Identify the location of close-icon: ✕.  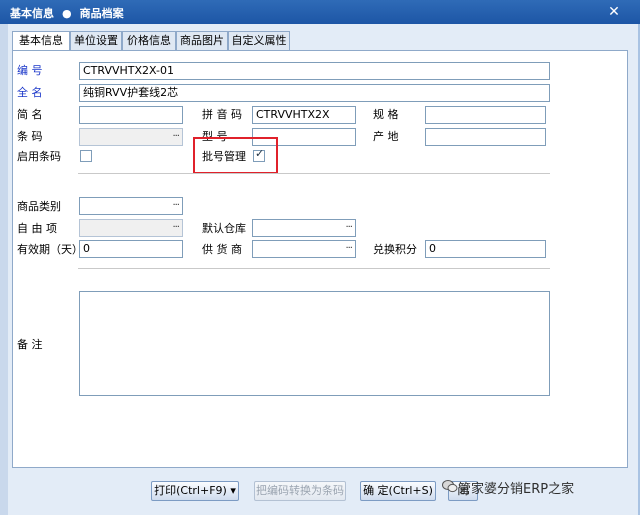
(614, 12).